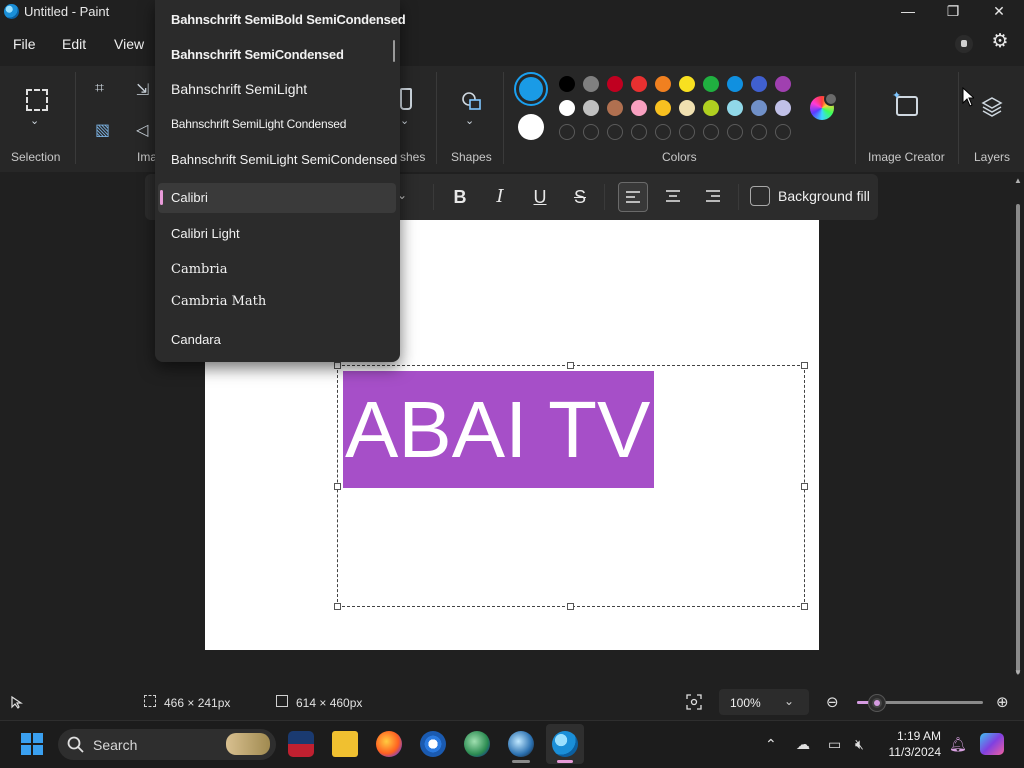 The image size is (1024, 768). I want to click on edit-colors-icon, so click(824, 106).